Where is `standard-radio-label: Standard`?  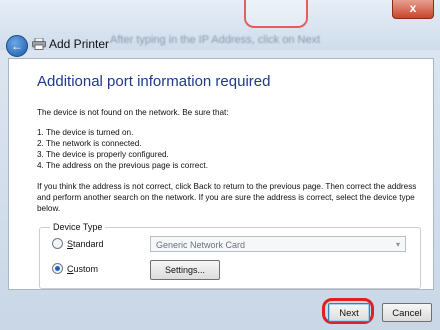 standard-radio-label: Standard is located at coordinates (85, 243).